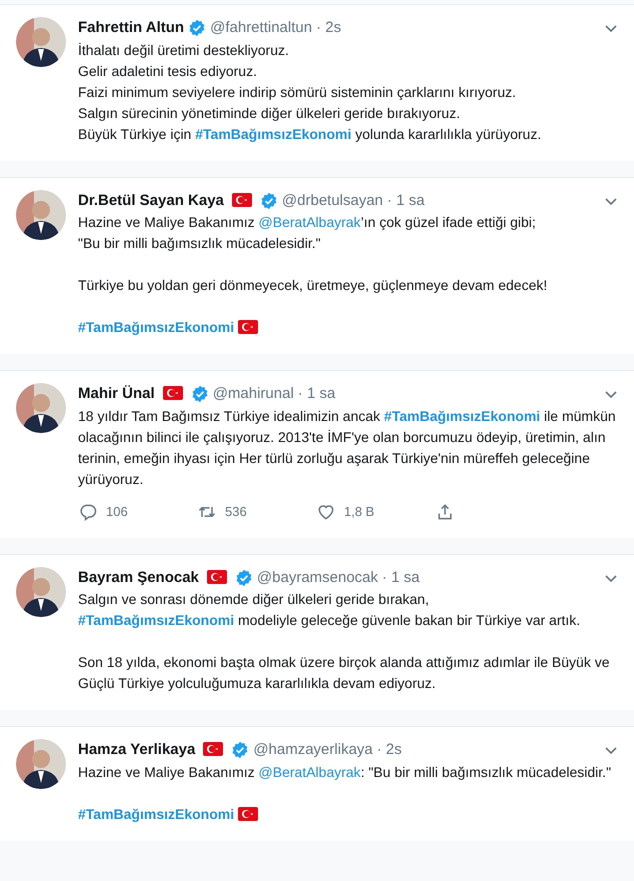  Describe the element at coordinates (200, 243) in the screenshot. I see `tweet-text: "Bu bir milli bağımsızlık mücadelesidir."` at that location.